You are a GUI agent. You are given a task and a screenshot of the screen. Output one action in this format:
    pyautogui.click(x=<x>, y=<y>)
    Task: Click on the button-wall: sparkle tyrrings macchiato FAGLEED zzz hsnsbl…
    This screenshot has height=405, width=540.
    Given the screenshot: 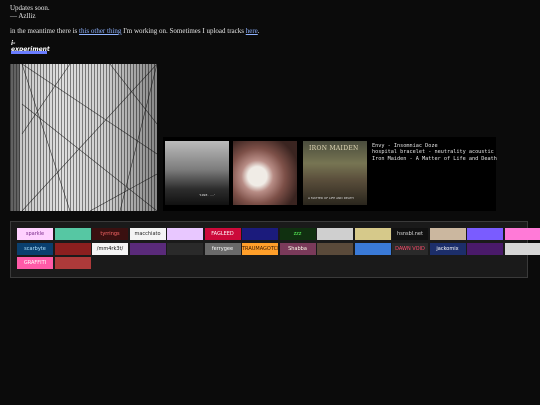 What is the action you would take?
    pyautogui.click(x=275, y=249)
    